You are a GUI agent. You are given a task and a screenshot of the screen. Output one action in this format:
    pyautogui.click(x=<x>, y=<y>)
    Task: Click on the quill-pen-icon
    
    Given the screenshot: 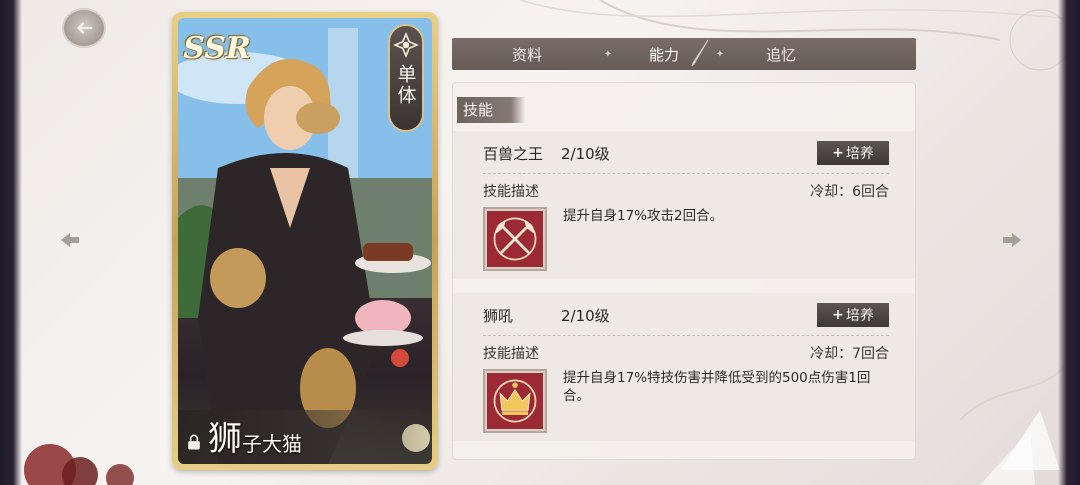 What is the action you would take?
    pyautogui.click(x=700, y=53)
    